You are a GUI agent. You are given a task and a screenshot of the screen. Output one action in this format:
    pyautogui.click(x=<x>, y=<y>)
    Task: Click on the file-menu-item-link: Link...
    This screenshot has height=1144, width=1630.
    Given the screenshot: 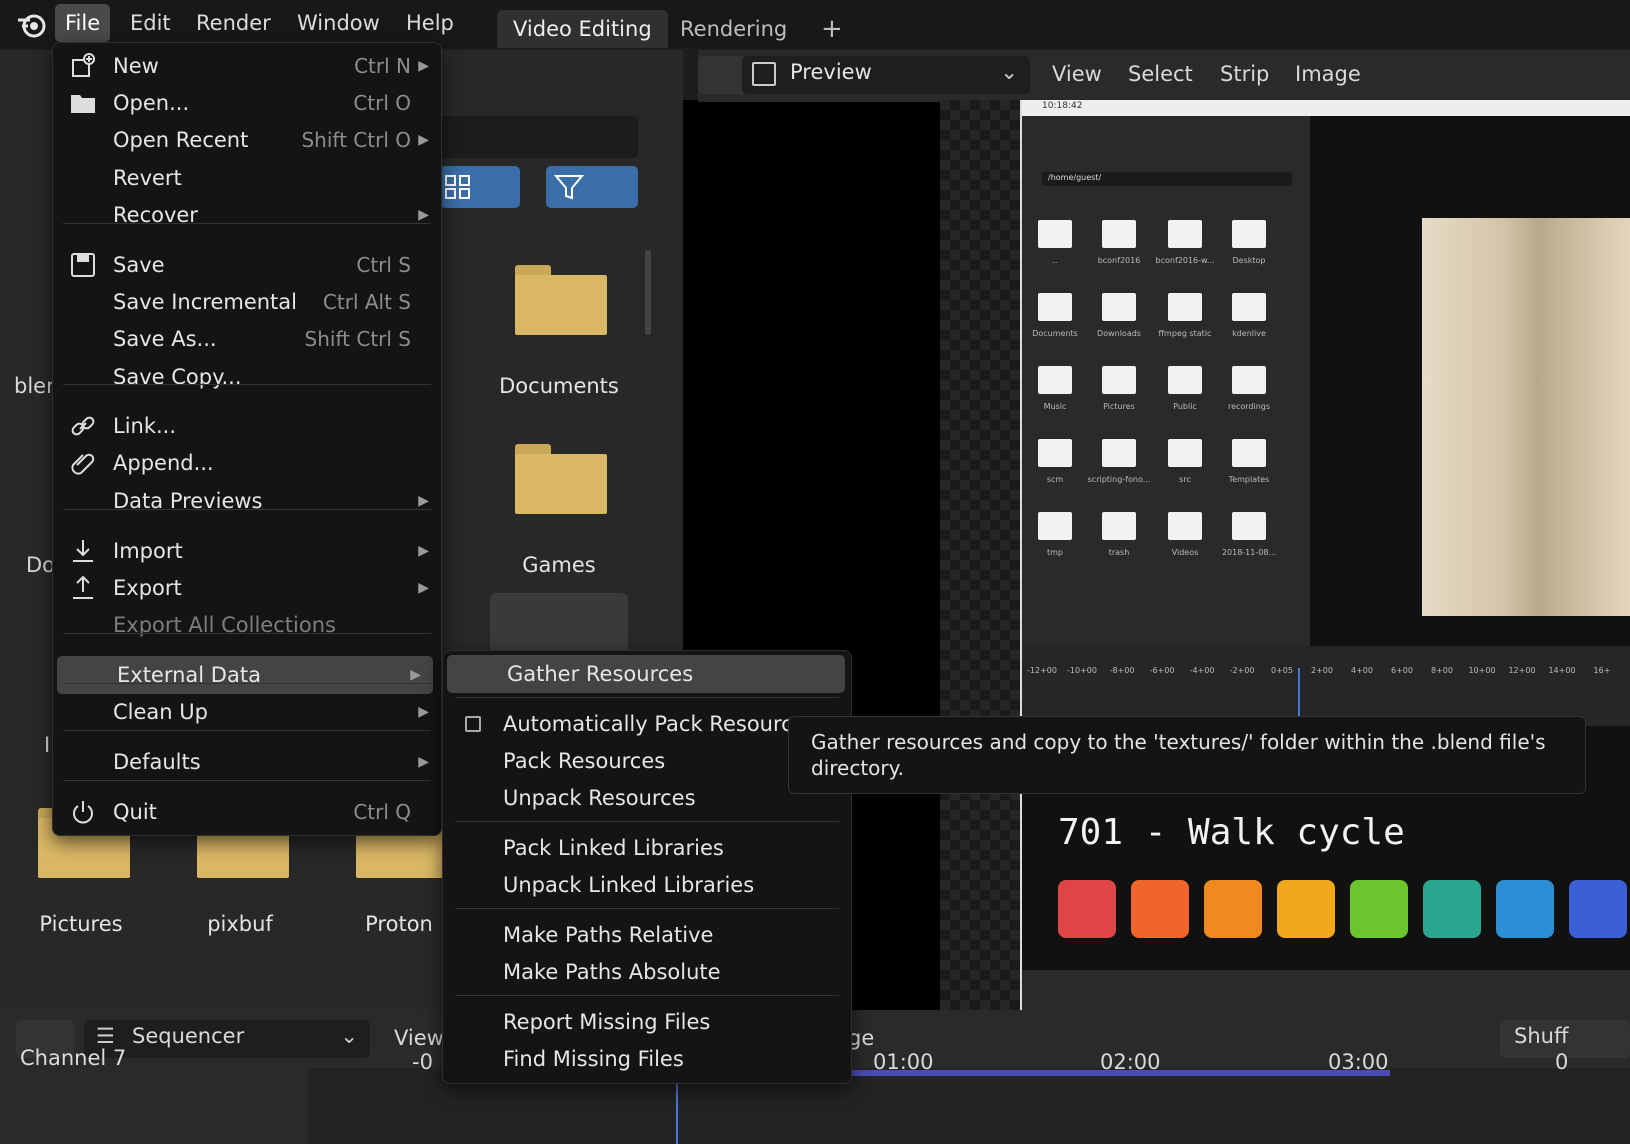 What is the action you would take?
    pyautogui.click(x=247, y=426)
    